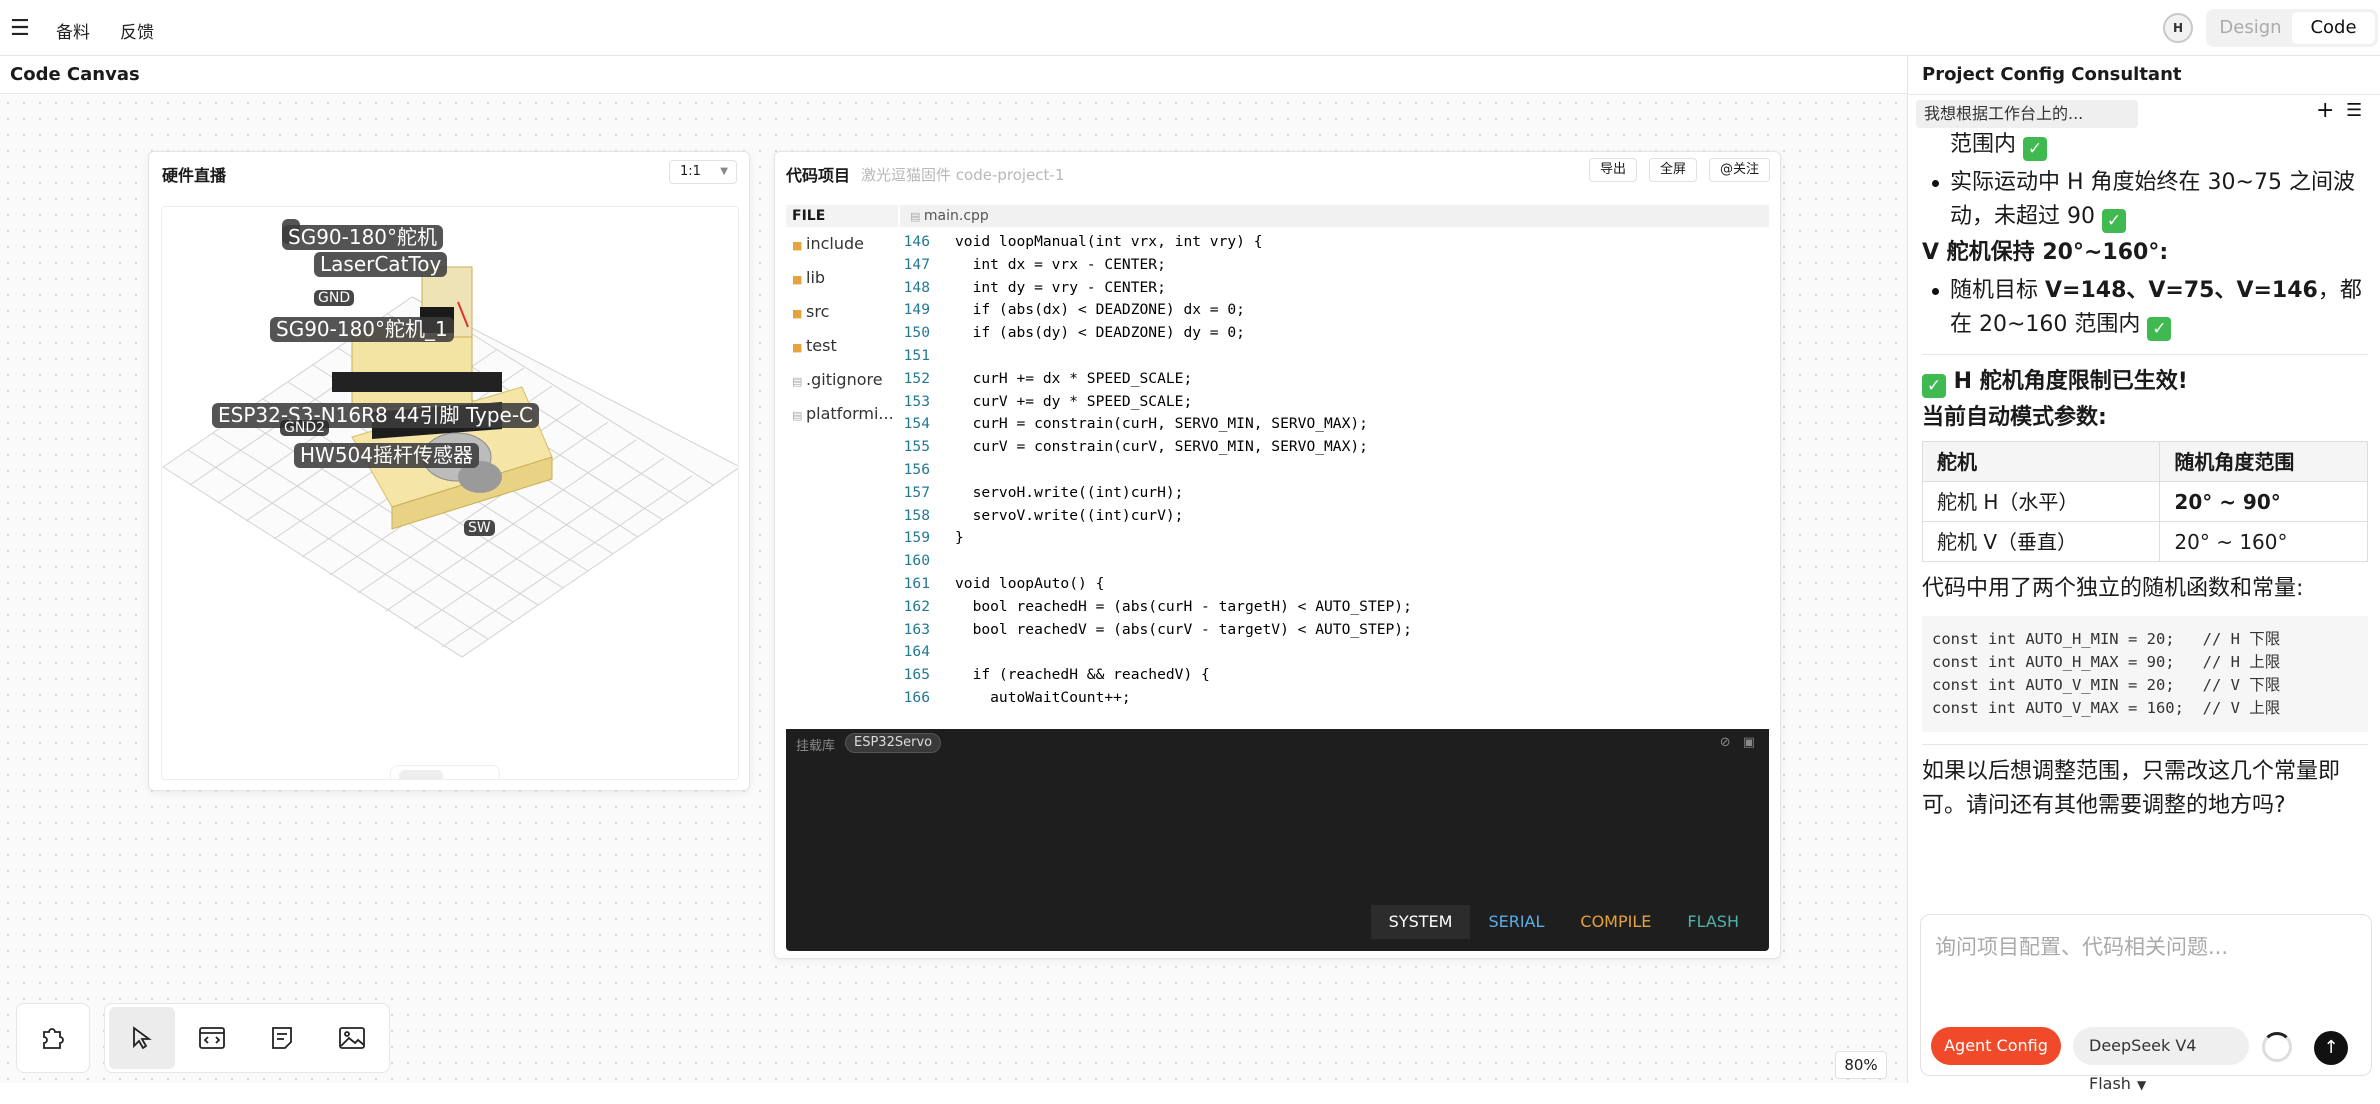 The width and height of the screenshot is (2380, 1104). What do you see at coordinates (916, 583) in the screenshot?
I see `line-number: 161` at bounding box center [916, 583].